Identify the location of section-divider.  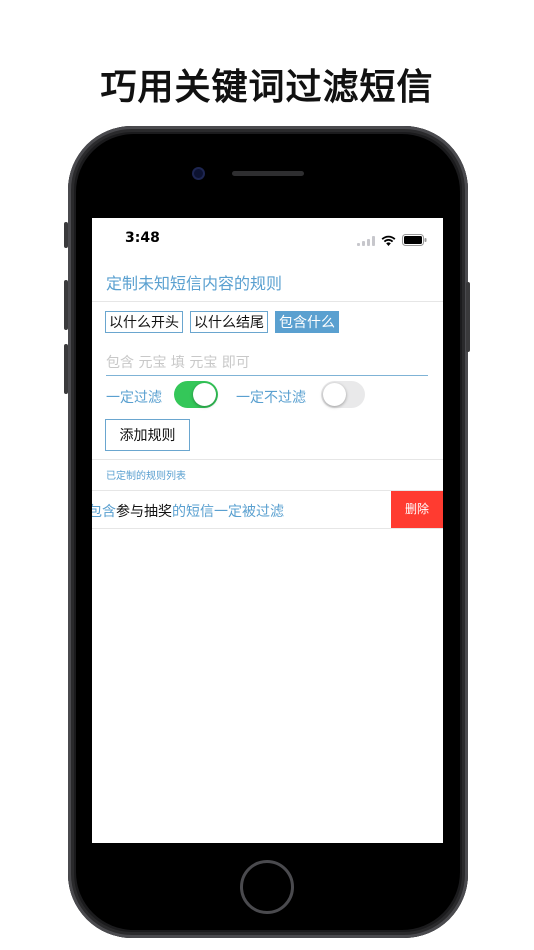
(267, 459).